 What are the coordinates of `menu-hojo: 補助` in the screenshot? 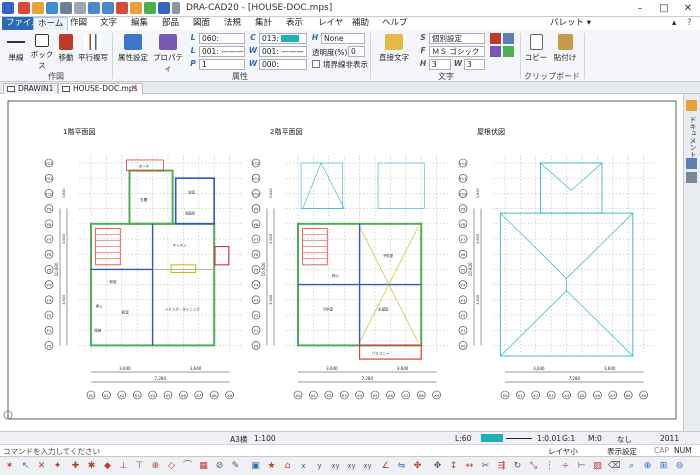 It's located at (360, 23).